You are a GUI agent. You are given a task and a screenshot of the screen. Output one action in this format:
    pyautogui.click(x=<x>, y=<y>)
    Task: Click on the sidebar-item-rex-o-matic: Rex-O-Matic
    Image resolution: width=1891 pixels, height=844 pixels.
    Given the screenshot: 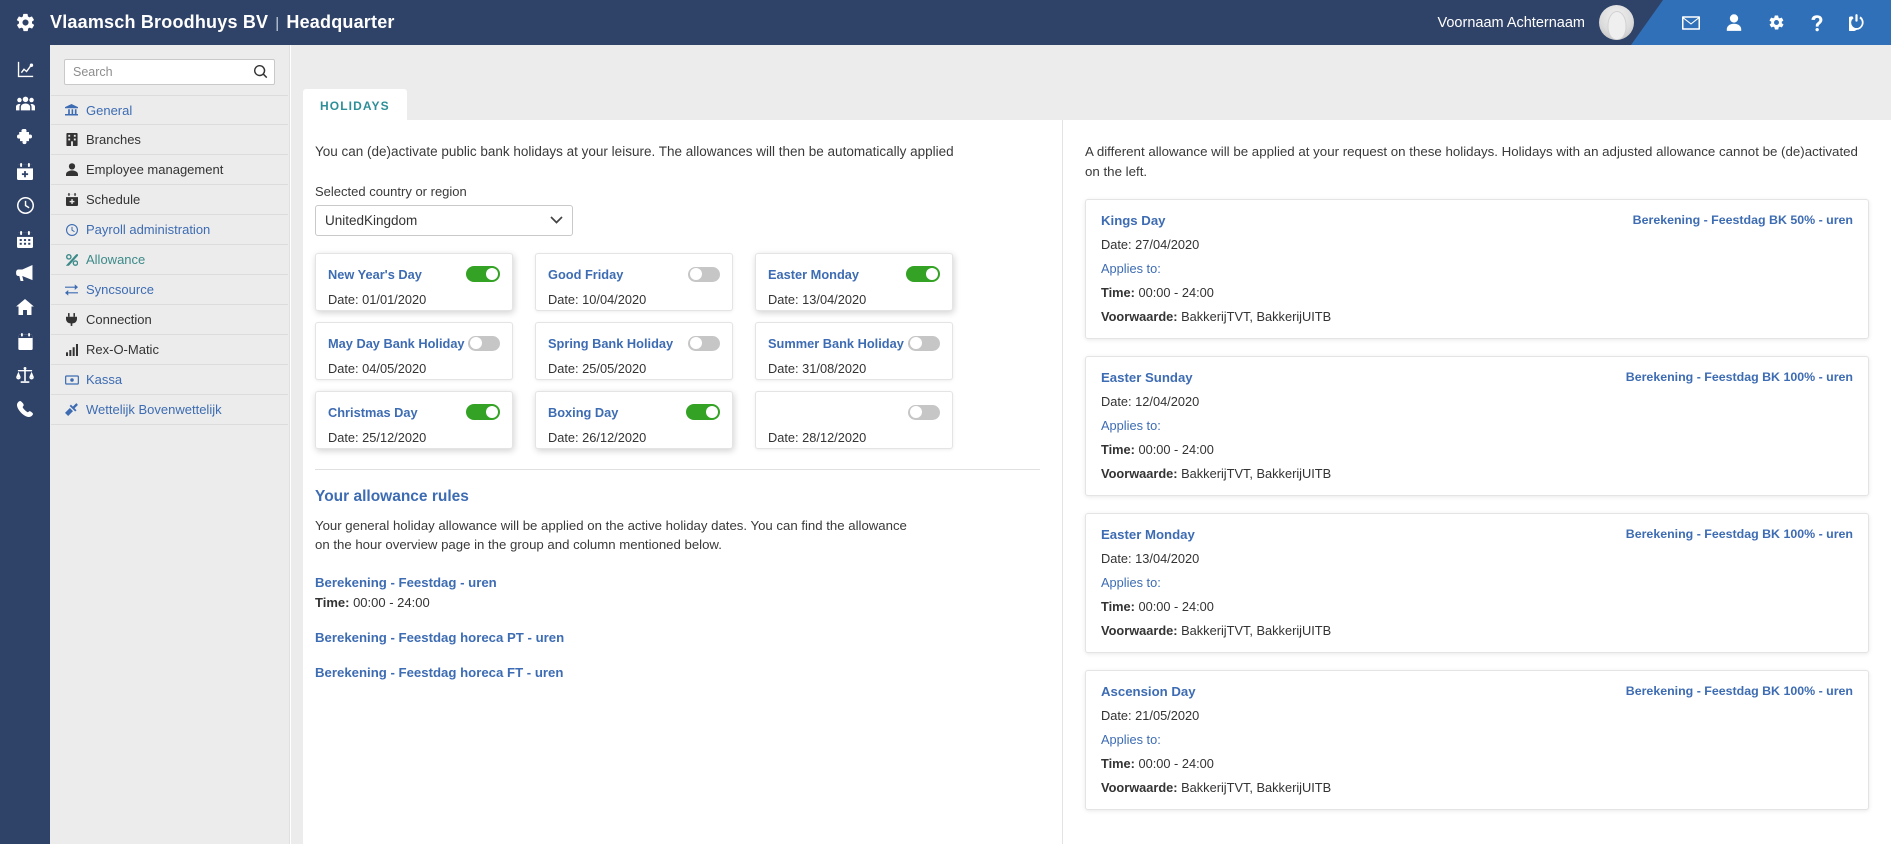 What is the action you would take?
    pyautogui.click(x=169, y=350)
    